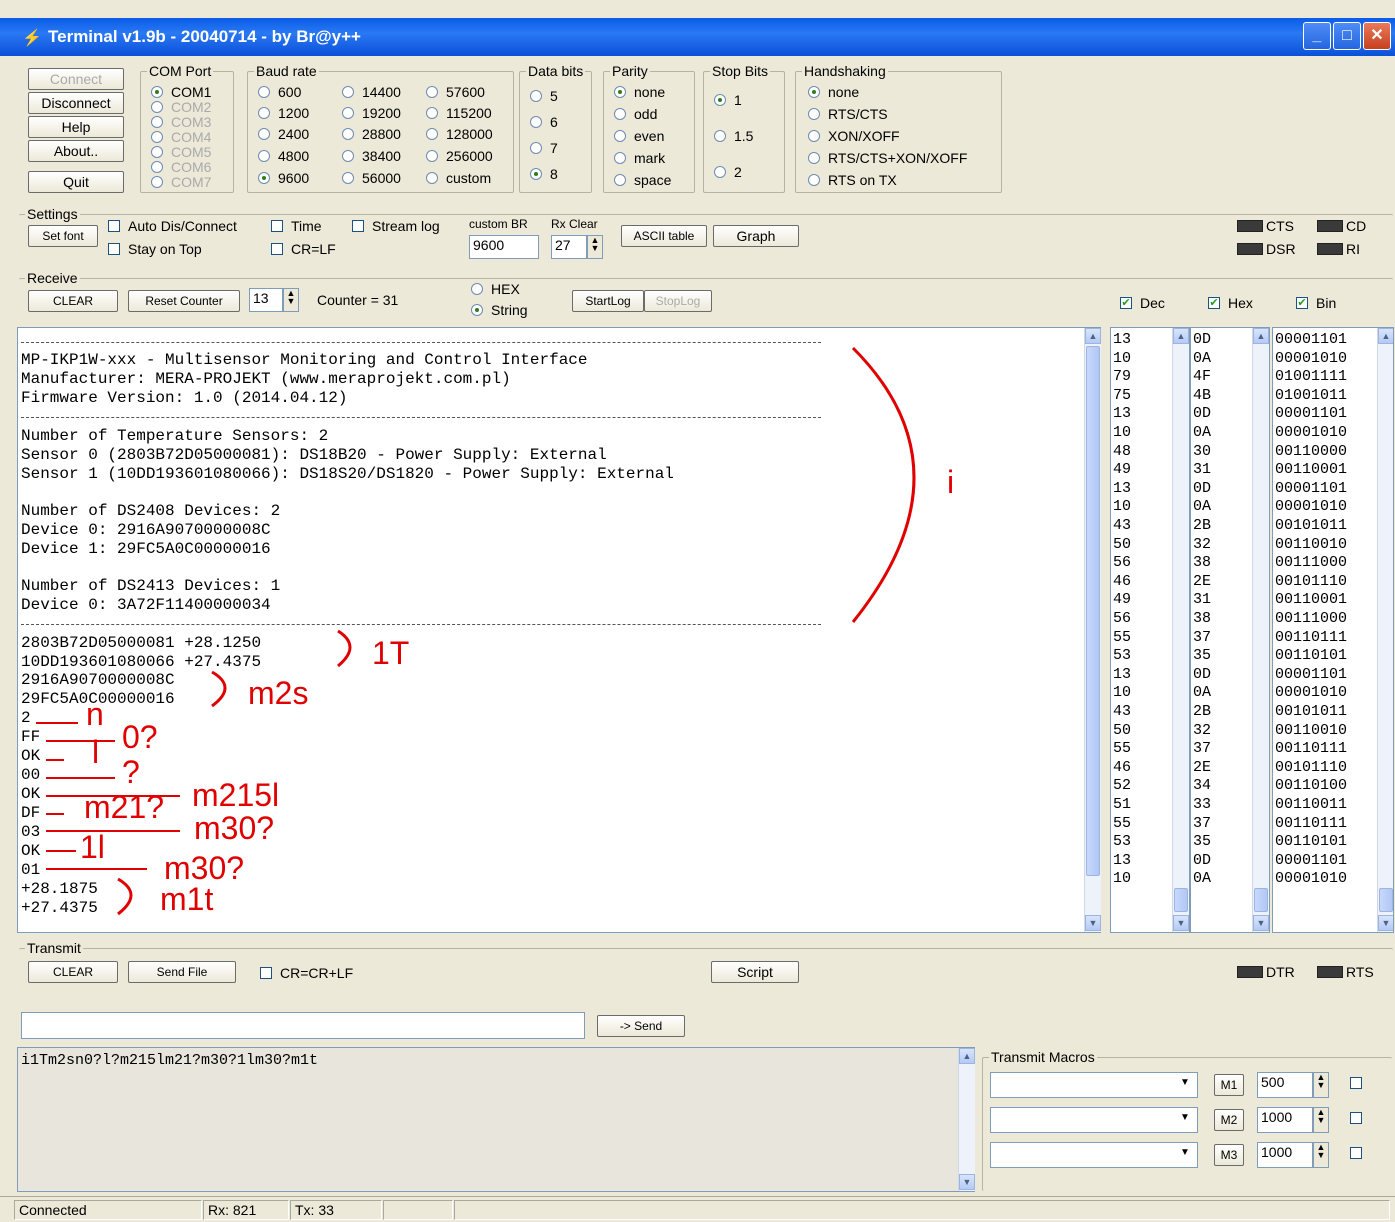 This screenshot has height=1222, width=1395. I want to click on send-button: -> Send, so click(641, 1026).